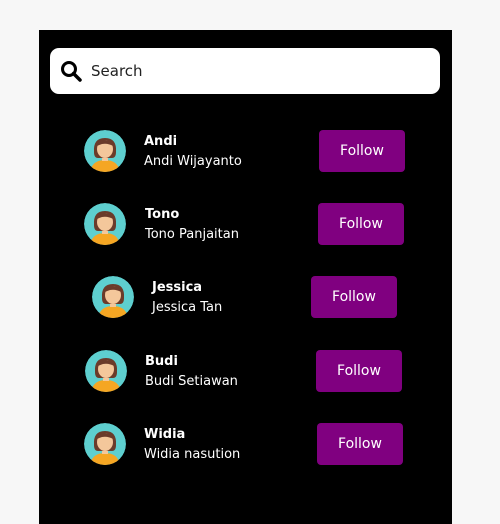 The image size is (500, 524). Describe the element at coordinates (161, 141) in the screenshot. I see `user-short-name: Andi` at that location.